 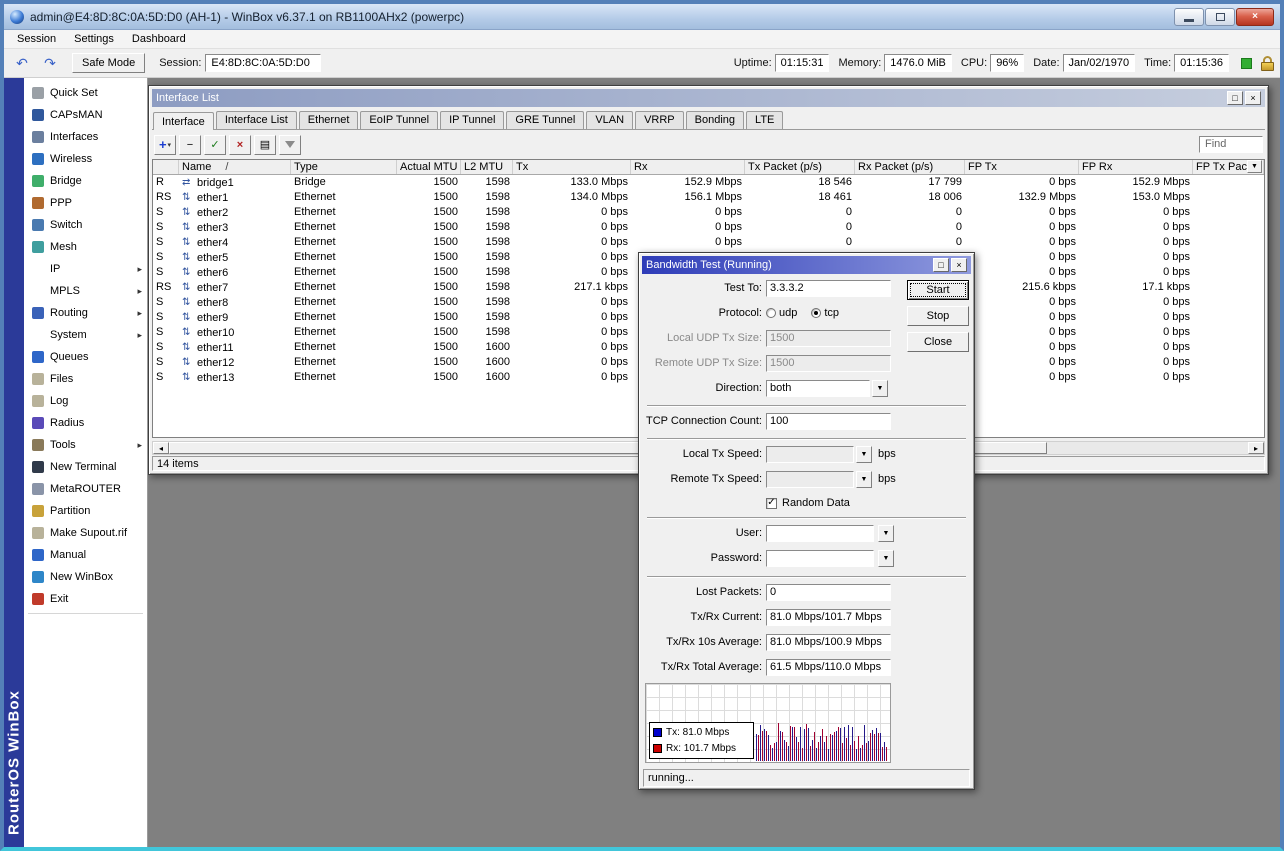 I want to click on sidebar-item: Log, so click(x=85, y=401).